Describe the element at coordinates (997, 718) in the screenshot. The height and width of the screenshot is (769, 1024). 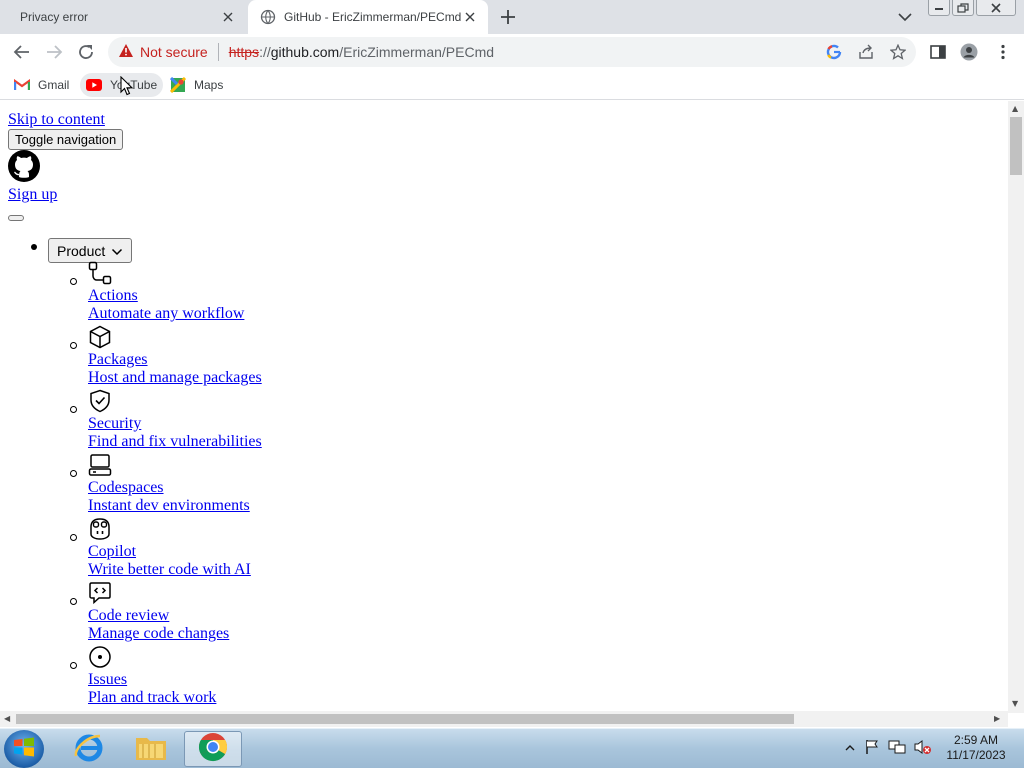
I see `scroll-right-arrow-icon: ▶` at that location.